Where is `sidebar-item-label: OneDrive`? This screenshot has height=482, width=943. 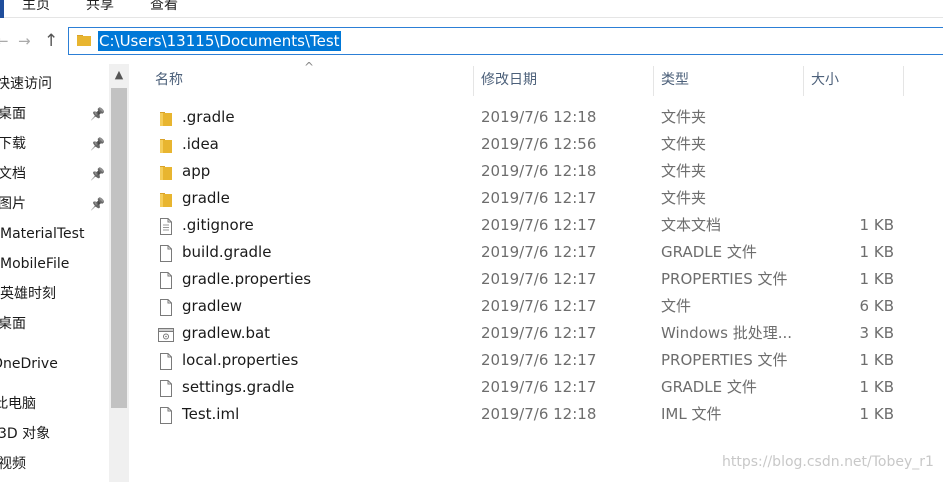 sidebar-item-label: OneDrive is located at coordinates (29, 364).